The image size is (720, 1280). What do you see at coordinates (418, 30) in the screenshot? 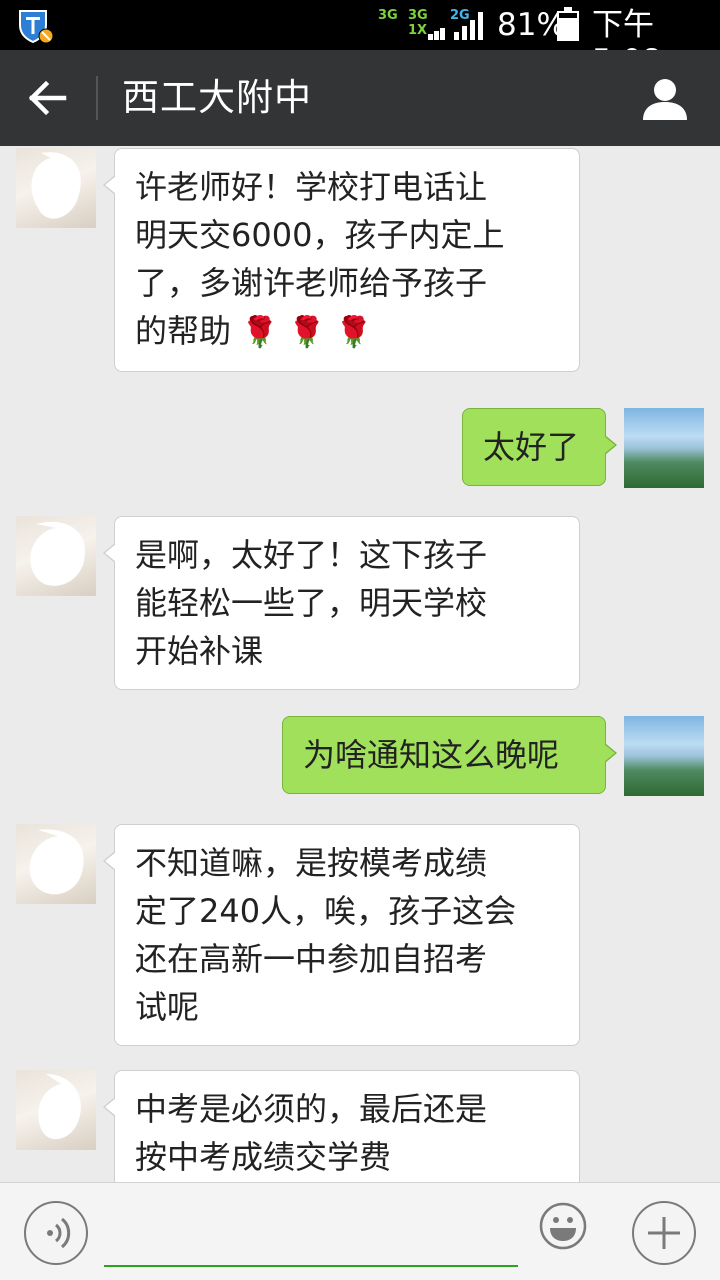
I see `network-label: 1X` at bounding box center [418, 30].